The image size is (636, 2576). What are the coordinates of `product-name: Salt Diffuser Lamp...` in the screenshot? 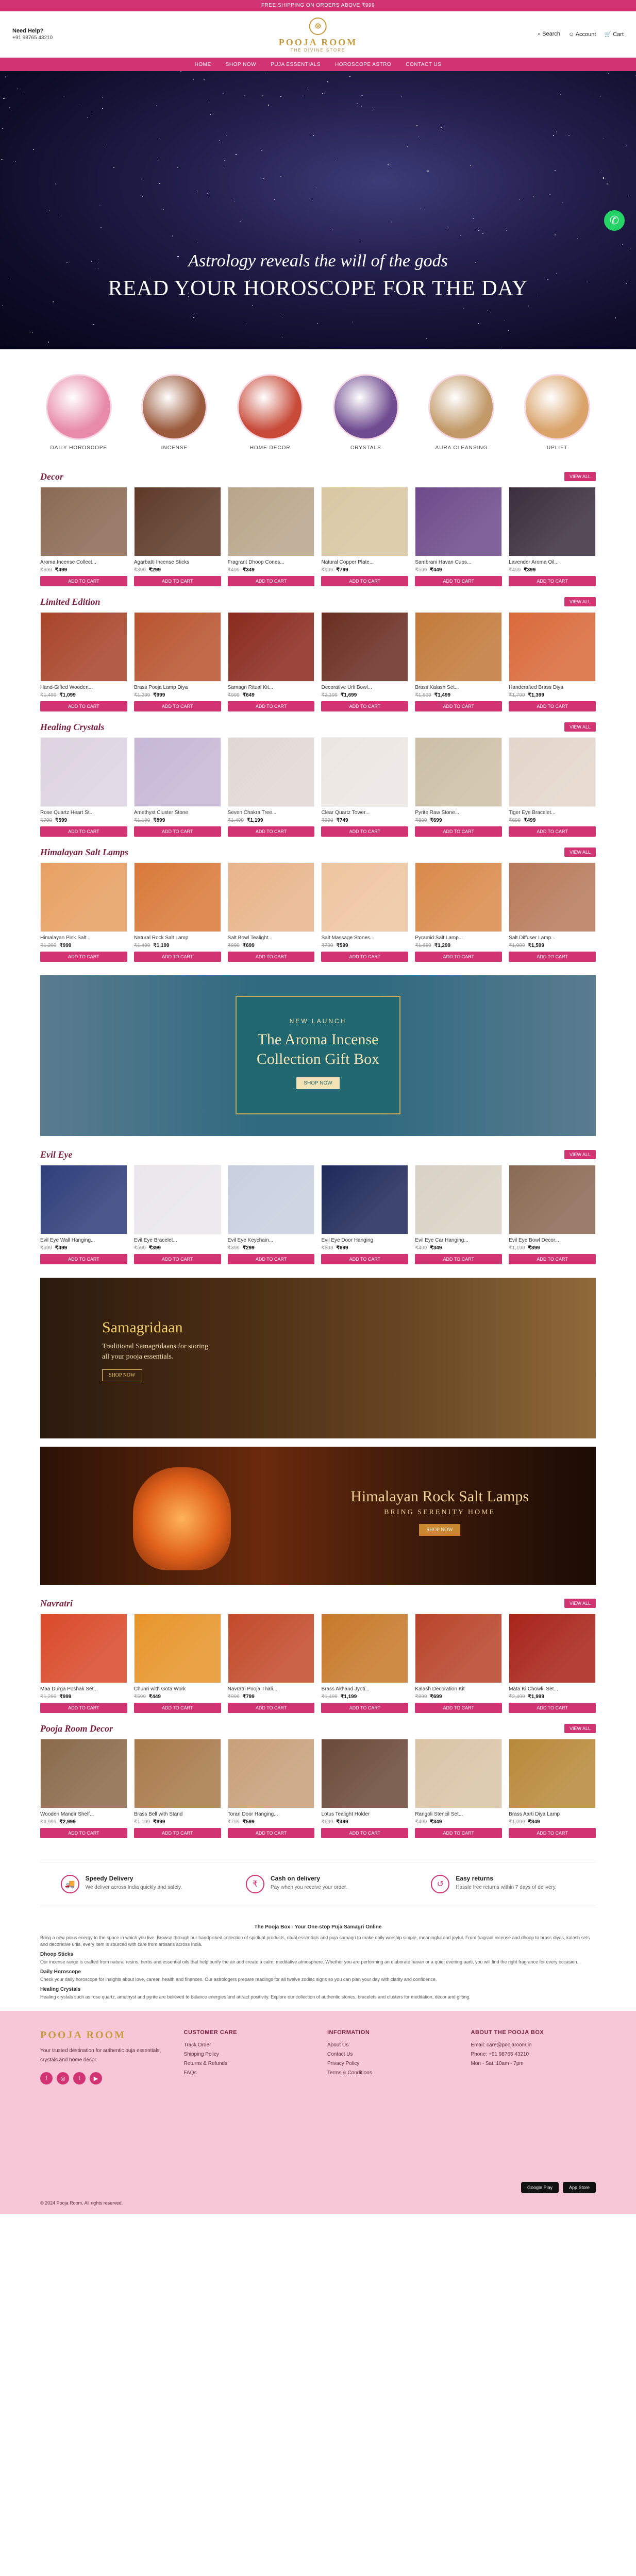 It's located at (552, 938).